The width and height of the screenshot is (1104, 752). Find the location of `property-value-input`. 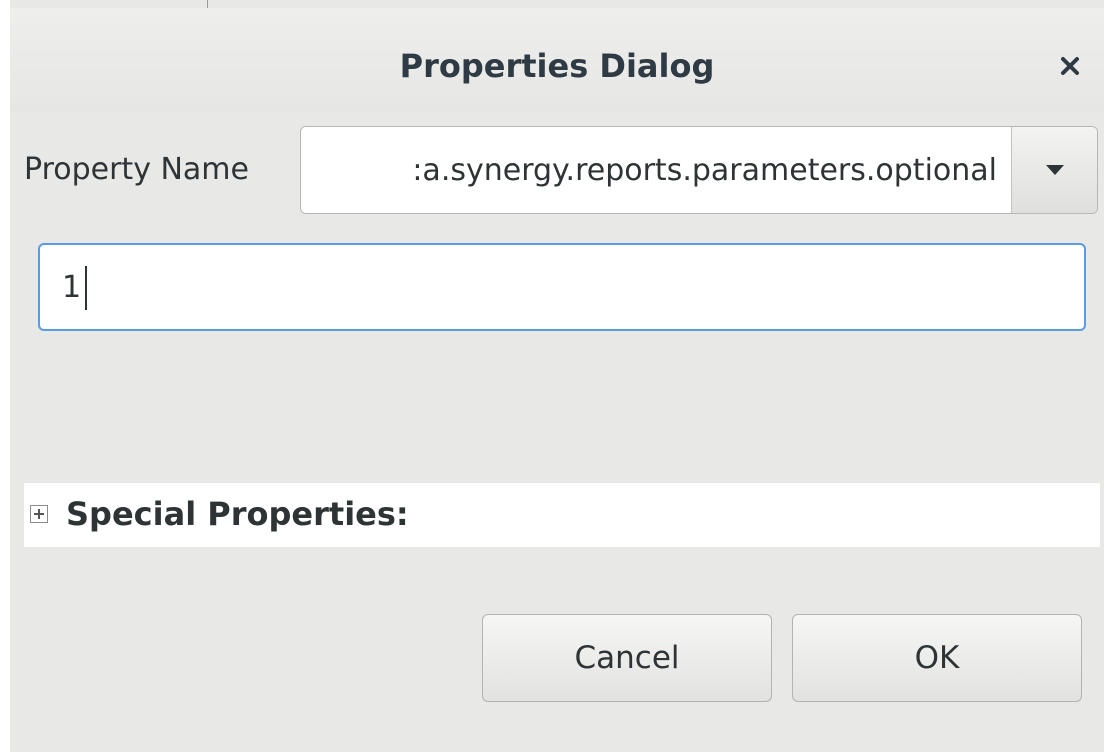

property-value-input is located at coordinates (562, 287).